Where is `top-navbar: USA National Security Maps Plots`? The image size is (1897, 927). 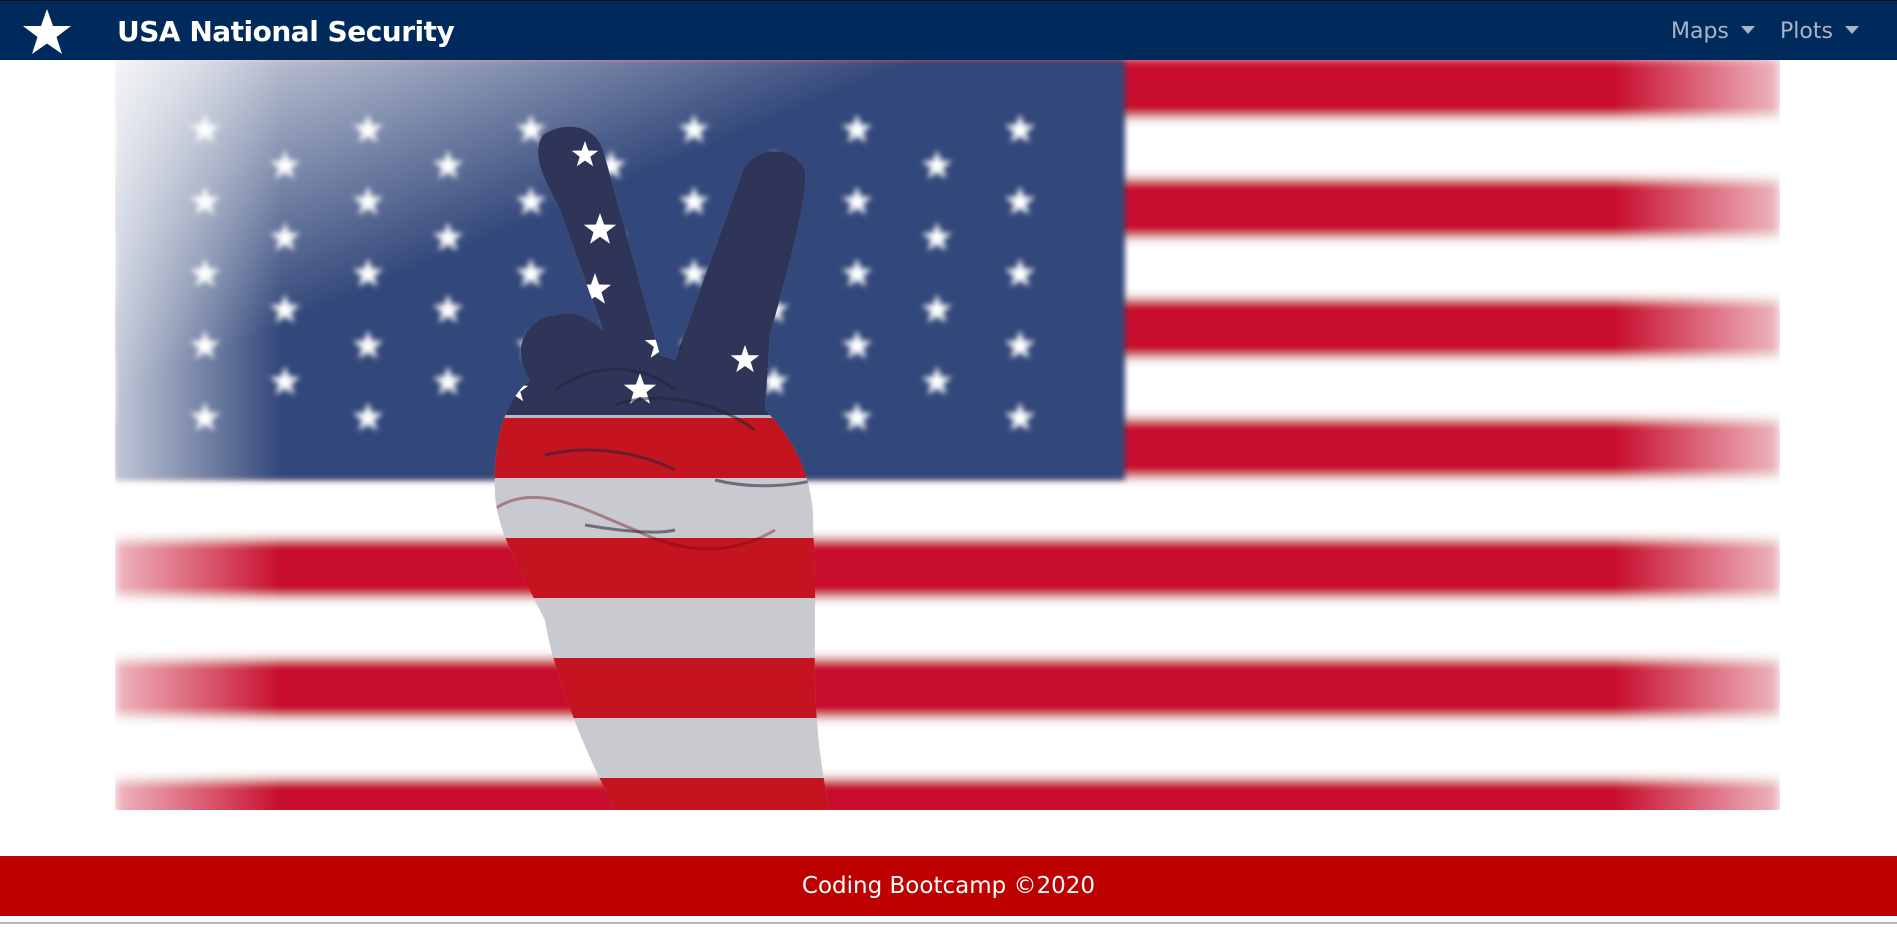
top-navbar: USA National Security Maps Plots is located at coordinates (948, 30).